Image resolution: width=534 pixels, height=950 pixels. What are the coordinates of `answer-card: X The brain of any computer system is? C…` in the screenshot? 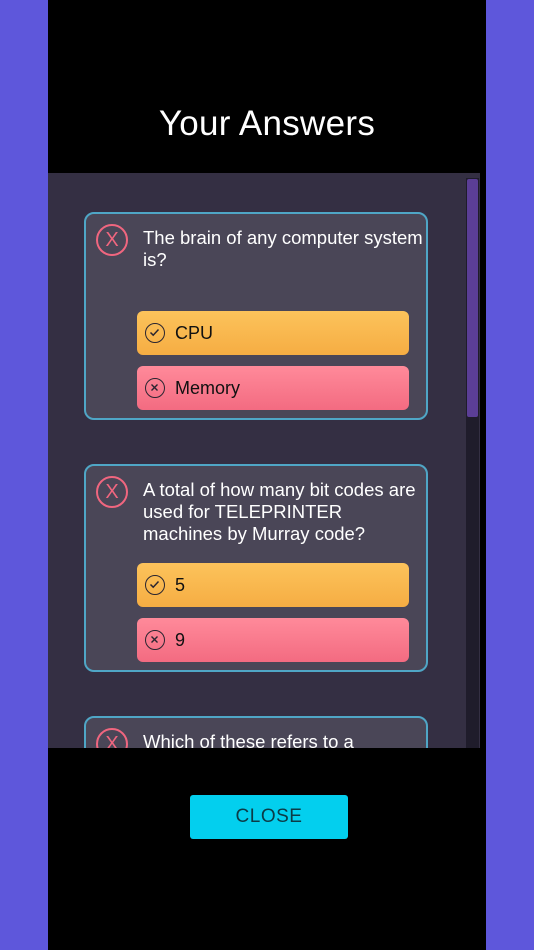 It's located at (256, 316).